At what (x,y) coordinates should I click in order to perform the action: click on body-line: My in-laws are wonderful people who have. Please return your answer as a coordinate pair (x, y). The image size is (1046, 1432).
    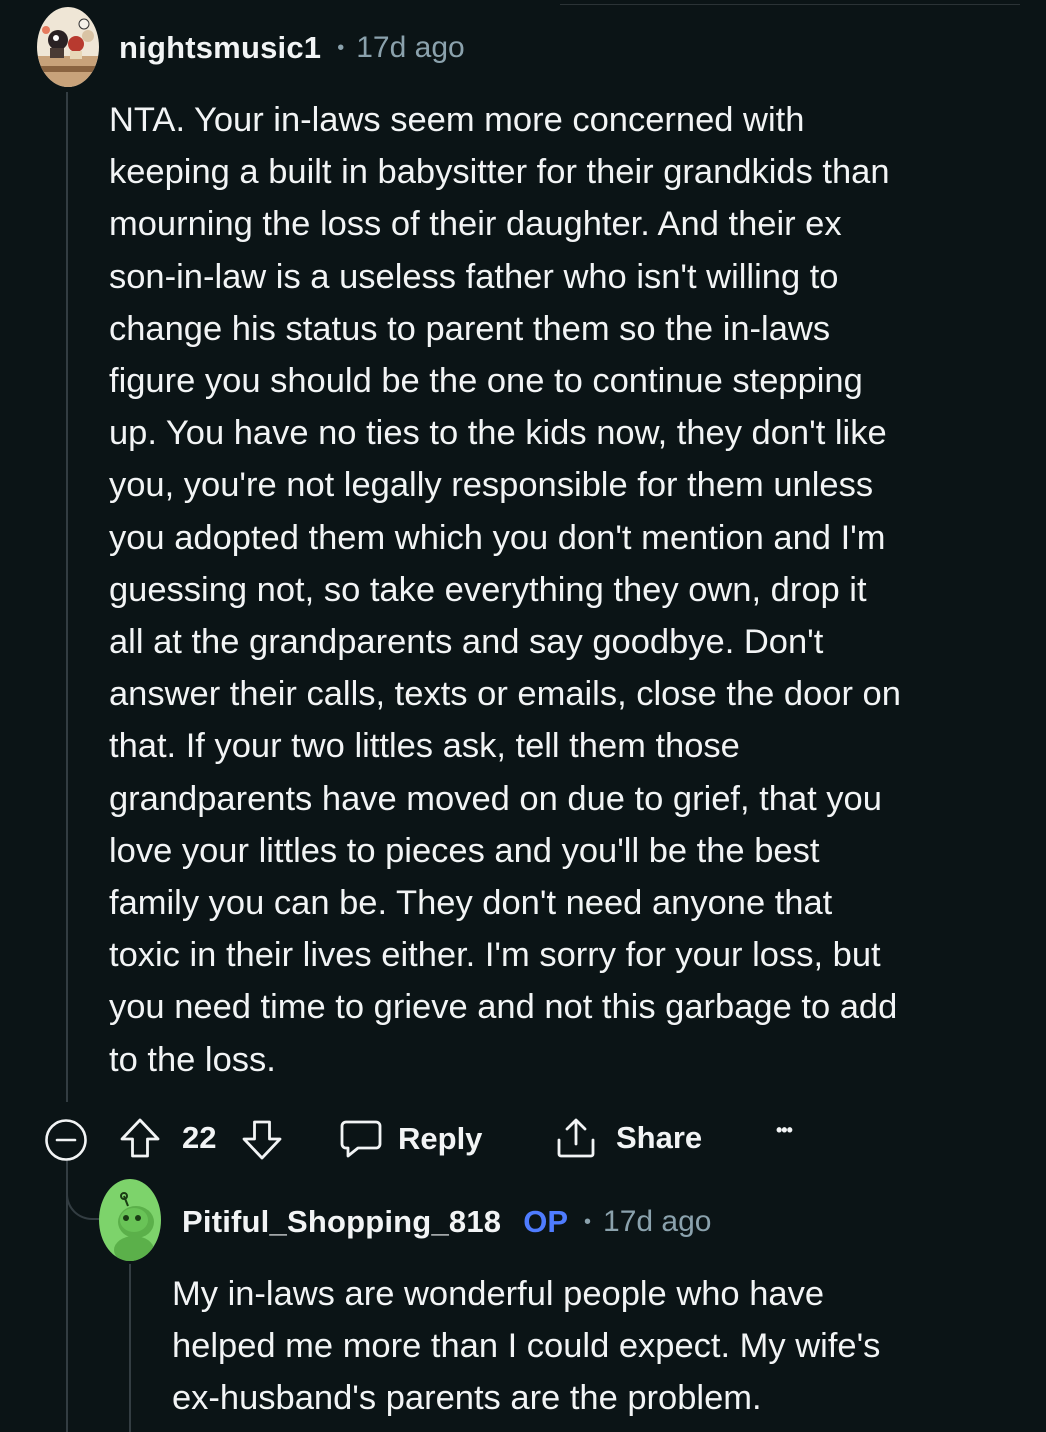
    Looking at the image, I should click on (498, 1294).